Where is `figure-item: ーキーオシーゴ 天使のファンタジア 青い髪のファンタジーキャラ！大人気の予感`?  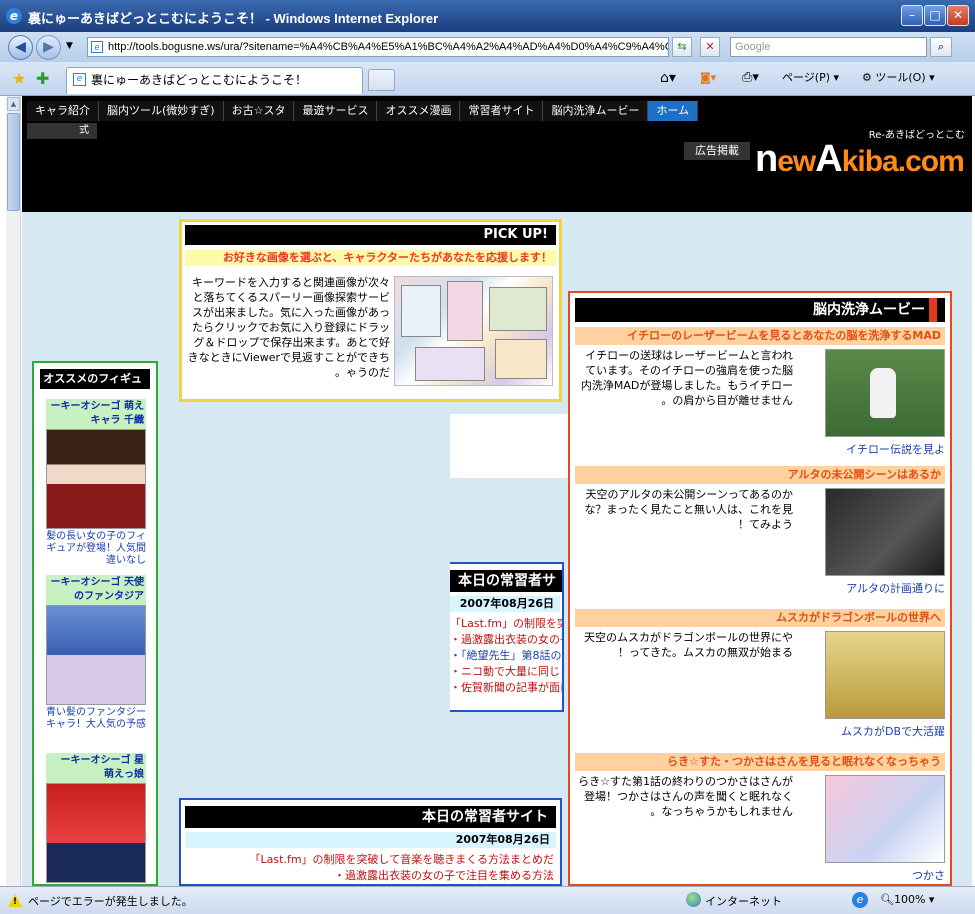
figure-item: ーキーオシーゴ 天使のファンタジア 青い髪のファンタジーキャラ！大人気の予感 is located at coordinates (96, 653).